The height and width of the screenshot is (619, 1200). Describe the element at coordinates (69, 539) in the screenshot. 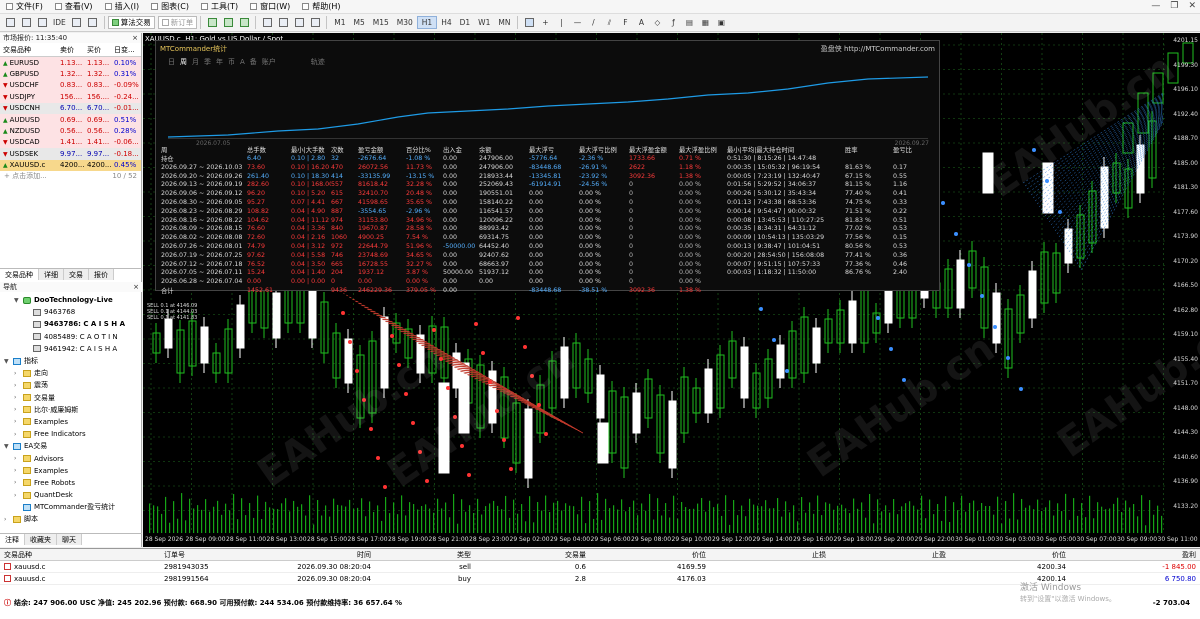

I see `navigator-tab: 聊天` at that location.